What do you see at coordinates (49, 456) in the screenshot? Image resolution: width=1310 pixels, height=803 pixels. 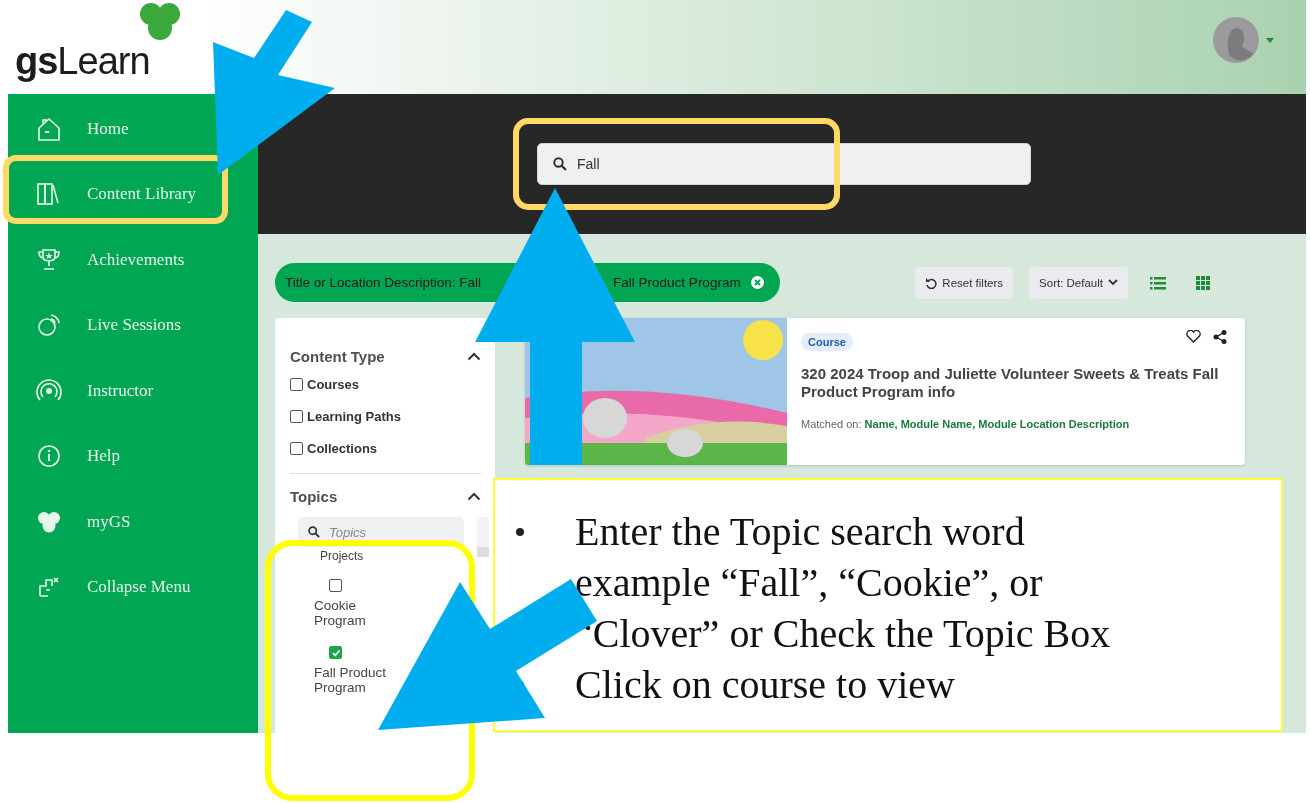 I see `info-icon` at bounding box center [49, 456].